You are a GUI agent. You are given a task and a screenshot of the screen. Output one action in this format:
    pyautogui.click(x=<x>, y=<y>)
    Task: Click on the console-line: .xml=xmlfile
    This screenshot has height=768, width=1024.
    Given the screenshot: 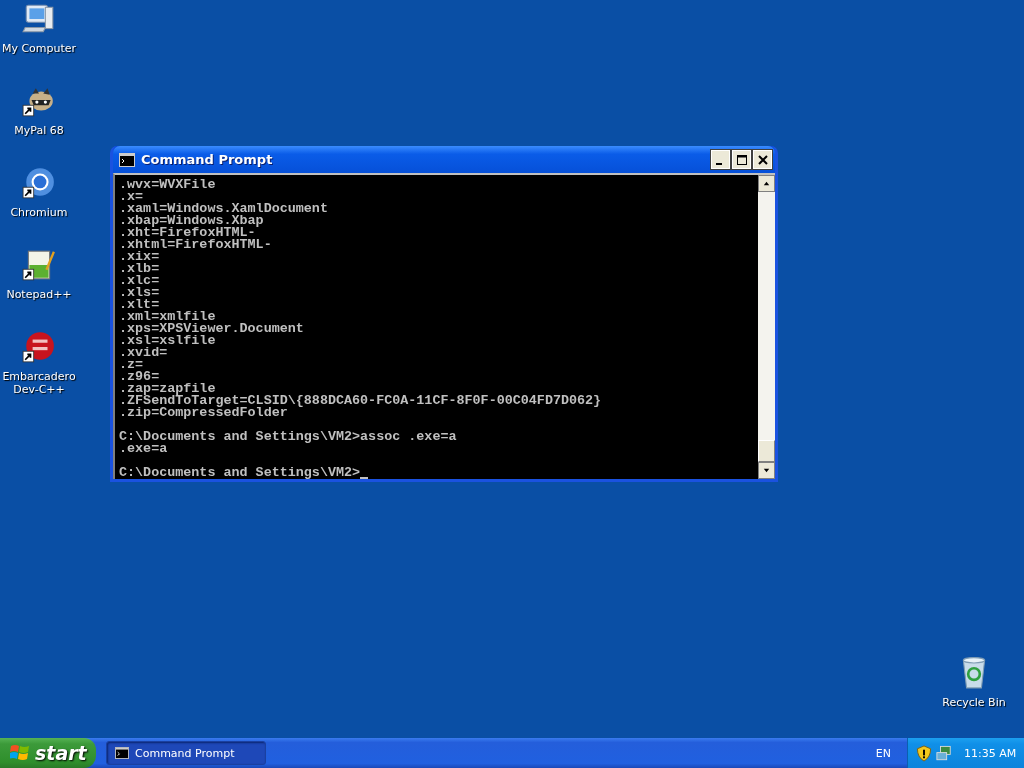 What is the action you would take?
    pyautogui.click(x=167, y=317)
    